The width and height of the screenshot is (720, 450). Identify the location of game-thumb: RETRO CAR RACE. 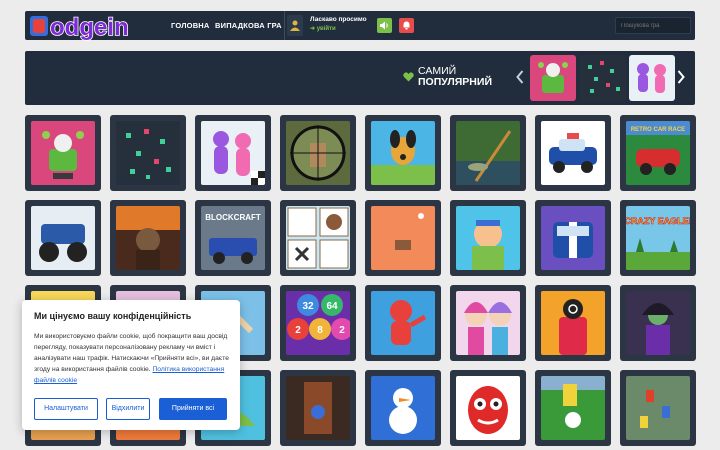
(658, 153).